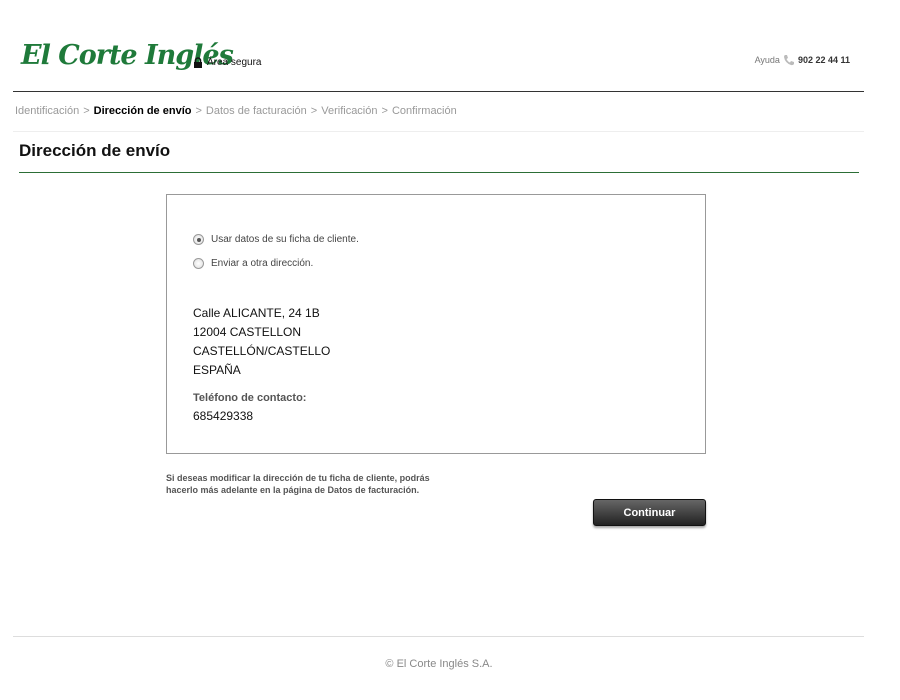 The width and height of the screenshot is (900, 700). Describe the element at coordinates (439, 172) in the screenshot. I see `title-divider` at that location.